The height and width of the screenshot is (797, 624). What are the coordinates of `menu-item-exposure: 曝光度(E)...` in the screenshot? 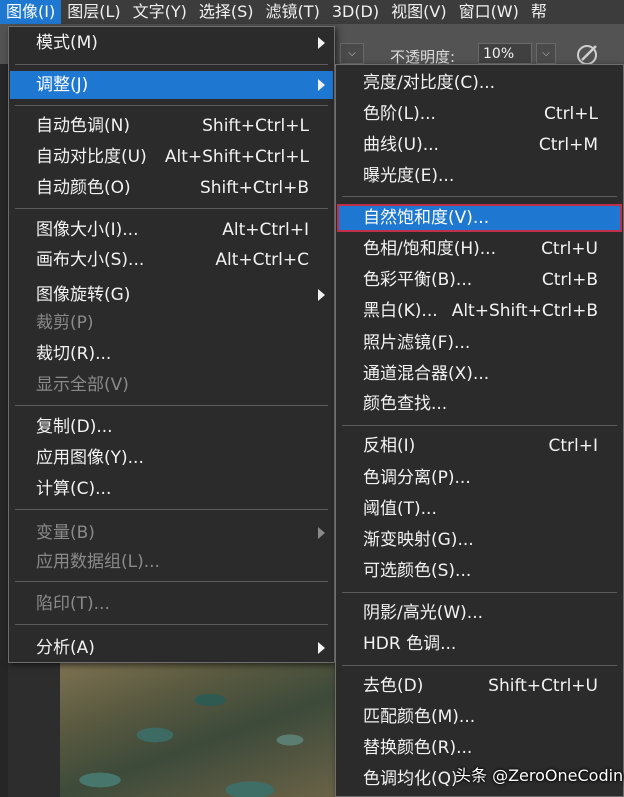 It's located at (479, 176).